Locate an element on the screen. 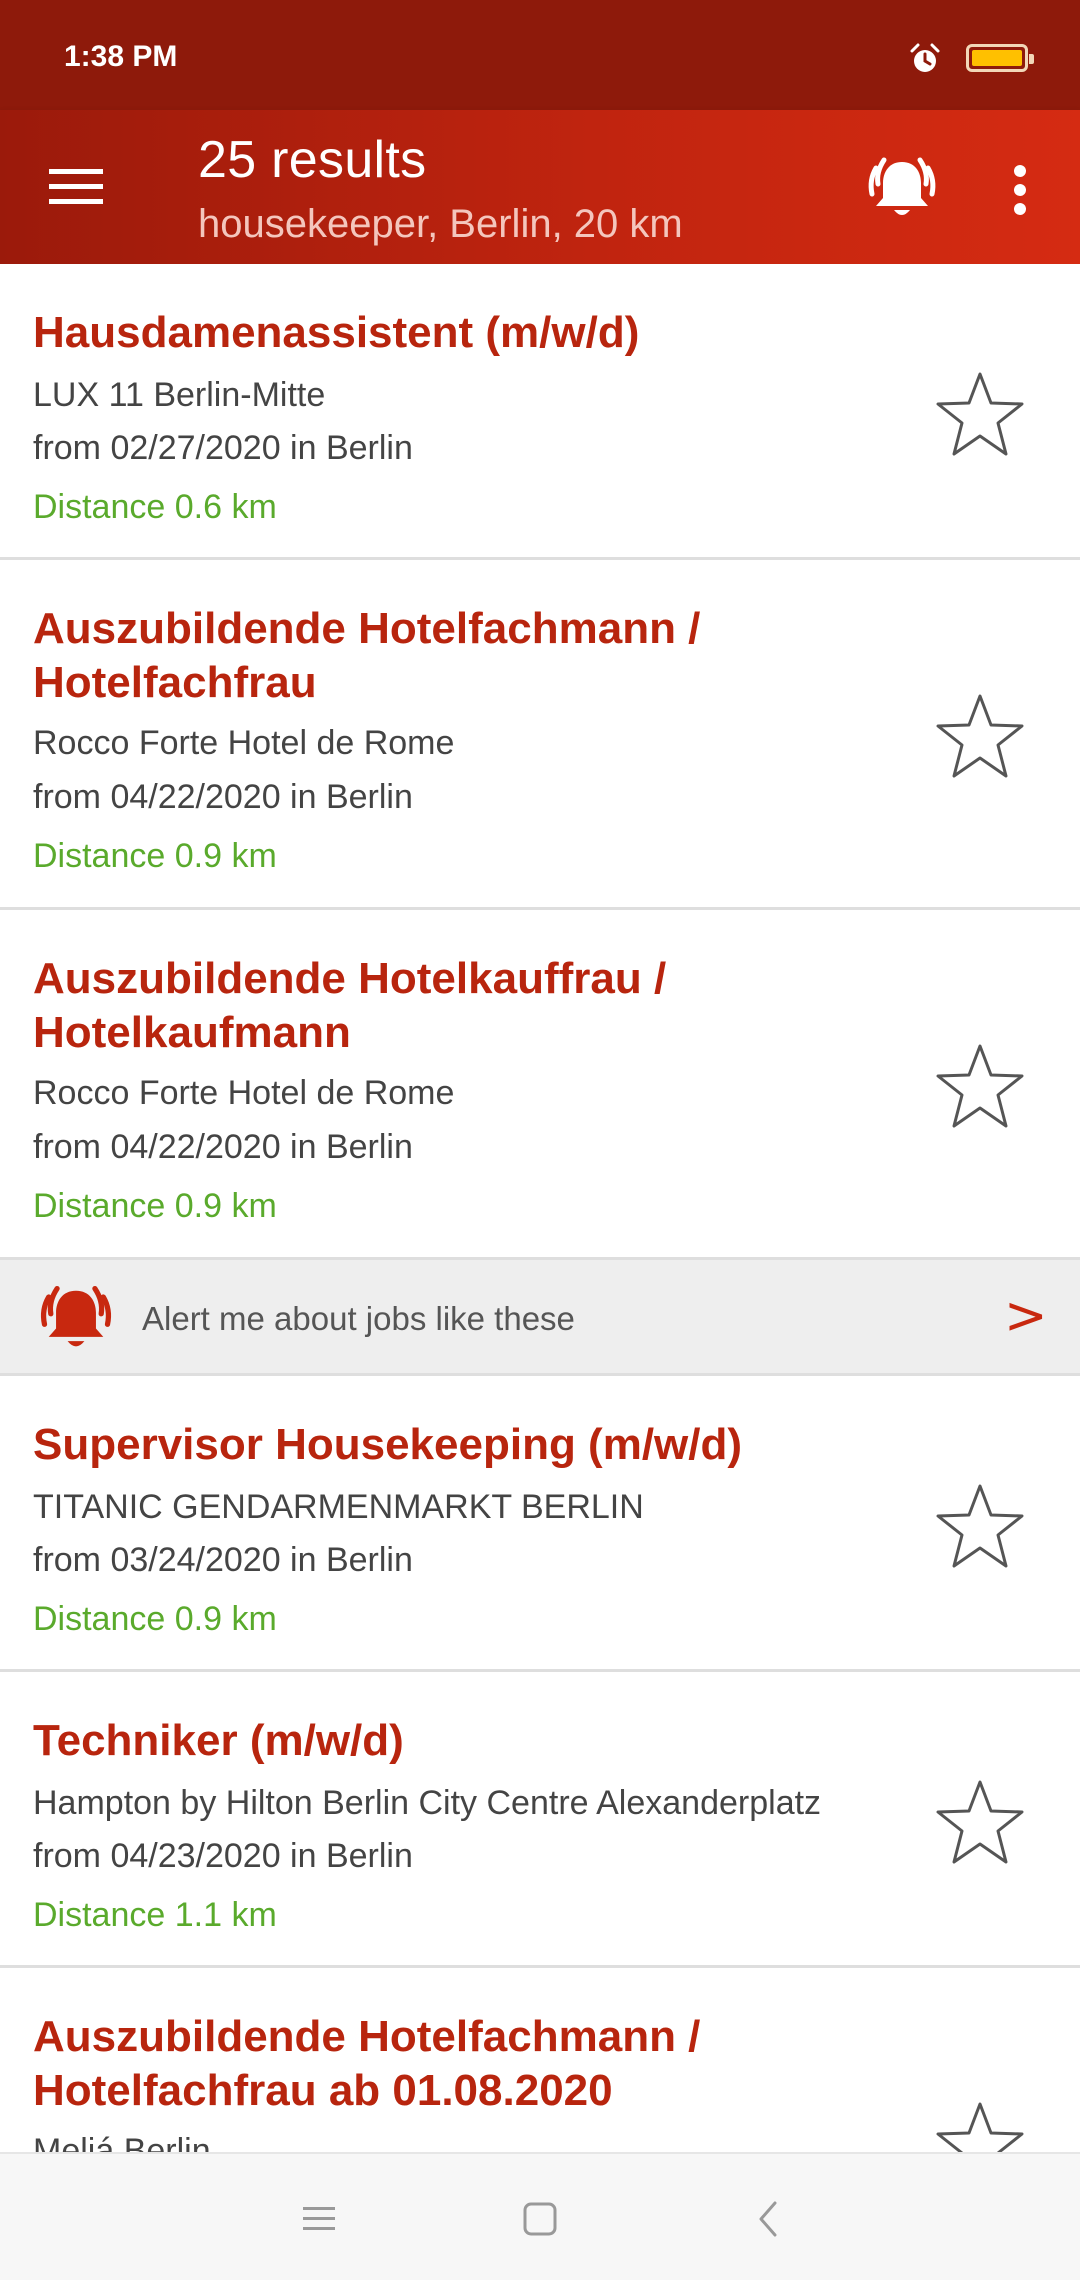 This screenshot has width=1080, height=2280. job-distance: Distance 0.6 km is located at coordinates (155, 507).